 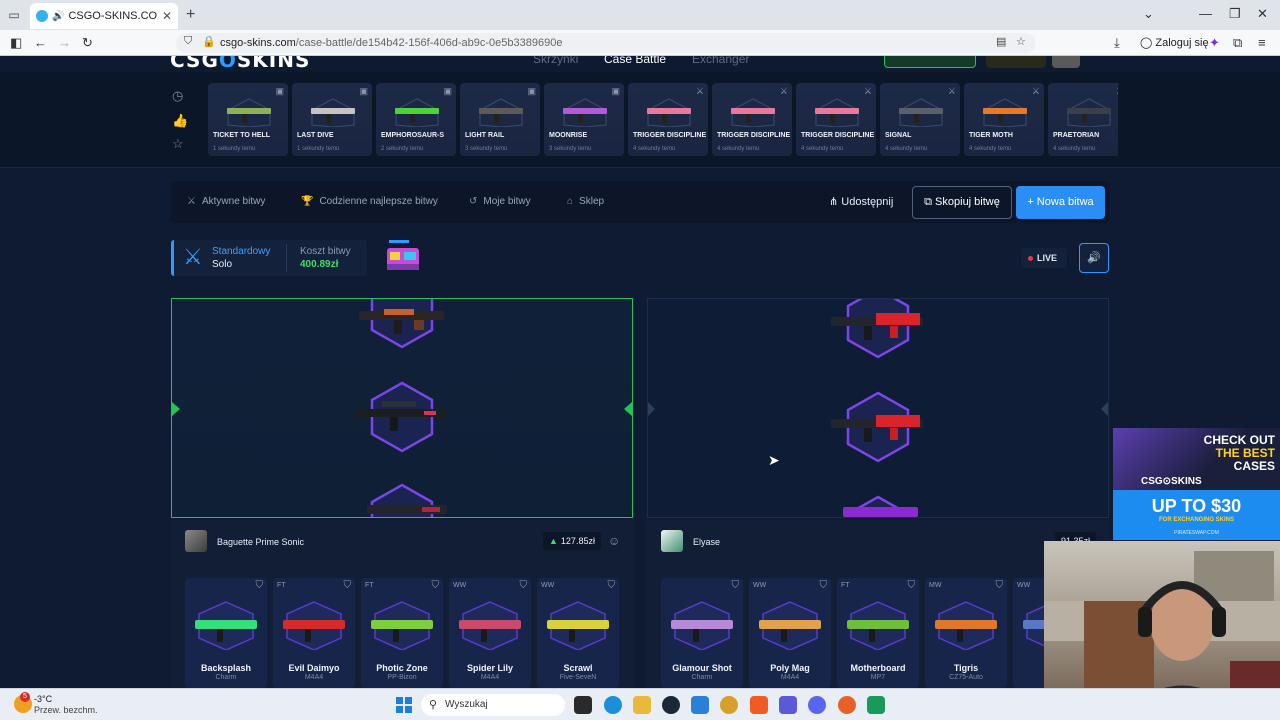 What do you see at coordinates (248, 119) in the screenshot?
I see `live-drop-item: ▣ TICKET TO HELL 1 sekundy temu` at bounding box center [248, 119].